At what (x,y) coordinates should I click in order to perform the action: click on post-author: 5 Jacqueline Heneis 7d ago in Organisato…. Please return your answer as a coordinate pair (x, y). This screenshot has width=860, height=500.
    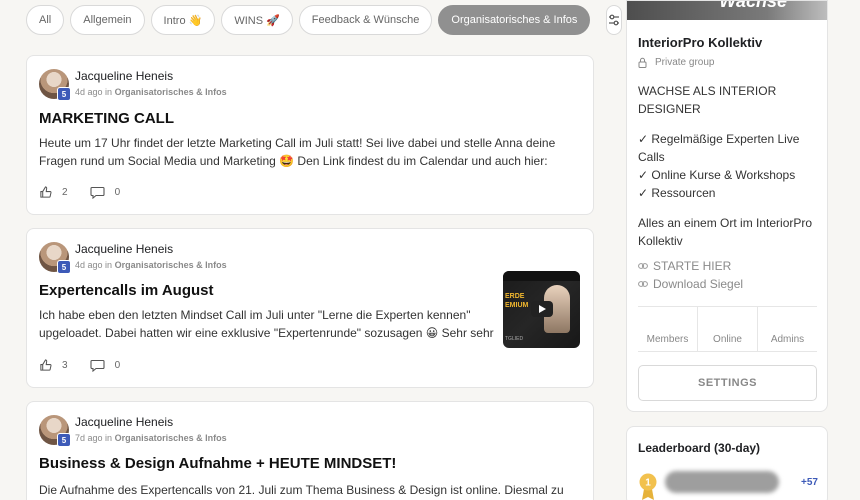
    Looking at the image, I should click on (133, 431).